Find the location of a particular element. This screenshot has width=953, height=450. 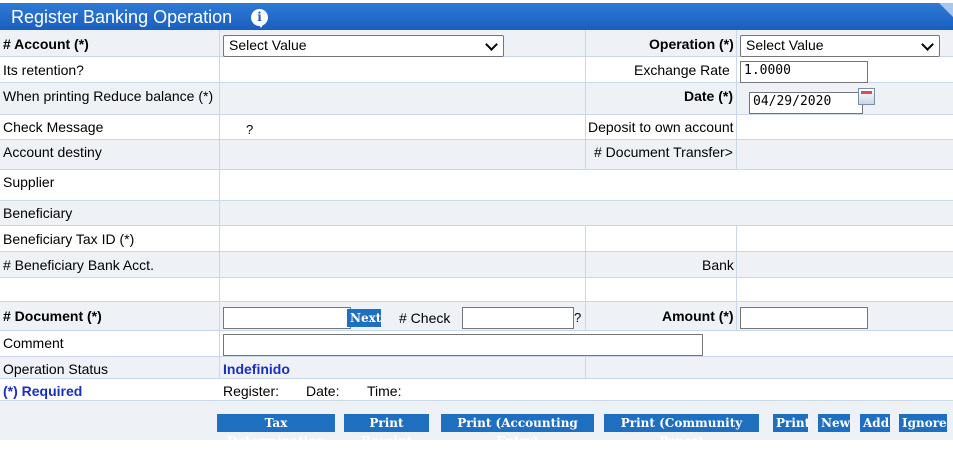

date-info-label: Date: is located at coordinates (323, 391).